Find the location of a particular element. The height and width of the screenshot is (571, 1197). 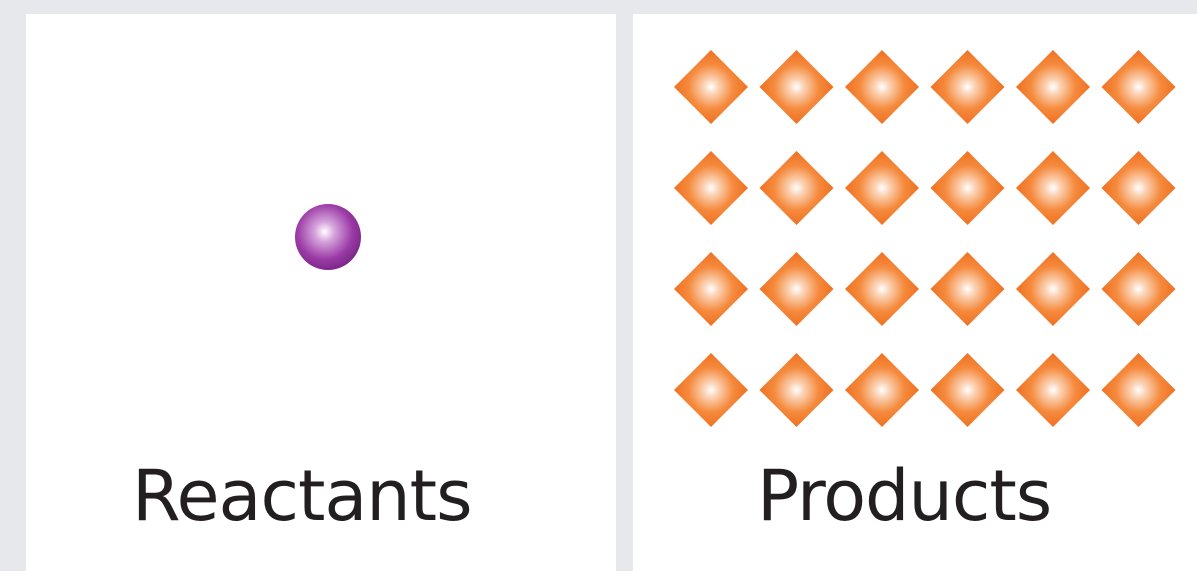

reactants-label: Reactants is located at coordinates (302, 496).